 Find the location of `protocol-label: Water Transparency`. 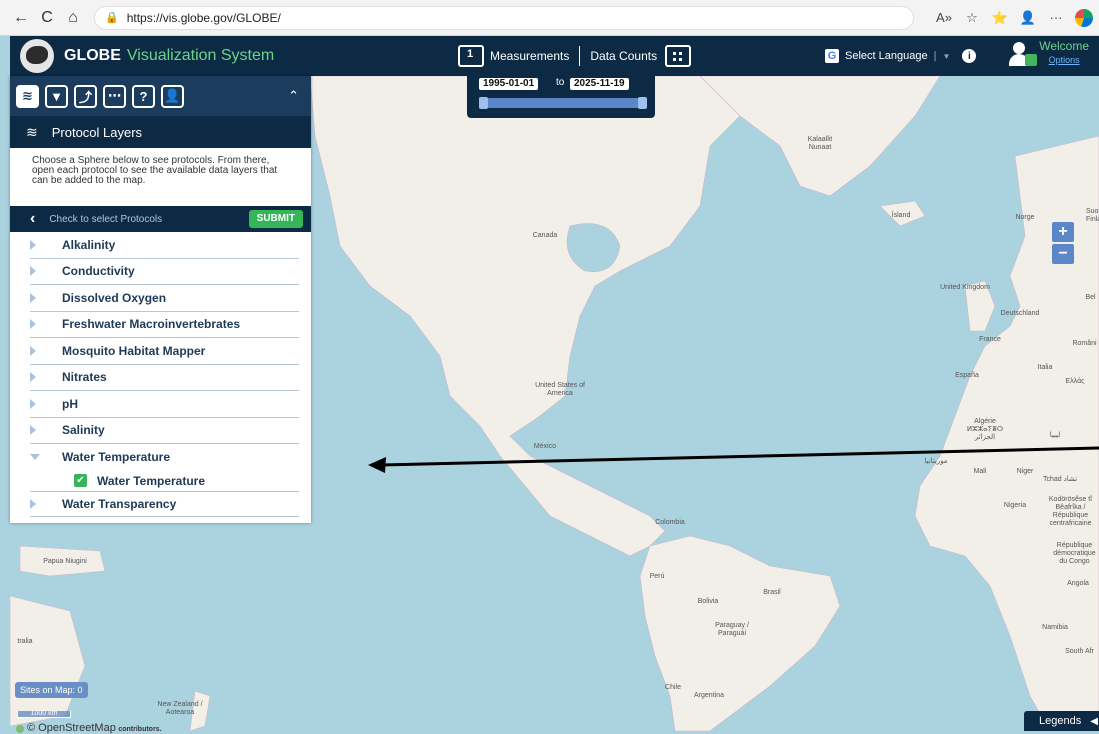

protocol-label: Water Transparency is located at coordinates (119, 503).